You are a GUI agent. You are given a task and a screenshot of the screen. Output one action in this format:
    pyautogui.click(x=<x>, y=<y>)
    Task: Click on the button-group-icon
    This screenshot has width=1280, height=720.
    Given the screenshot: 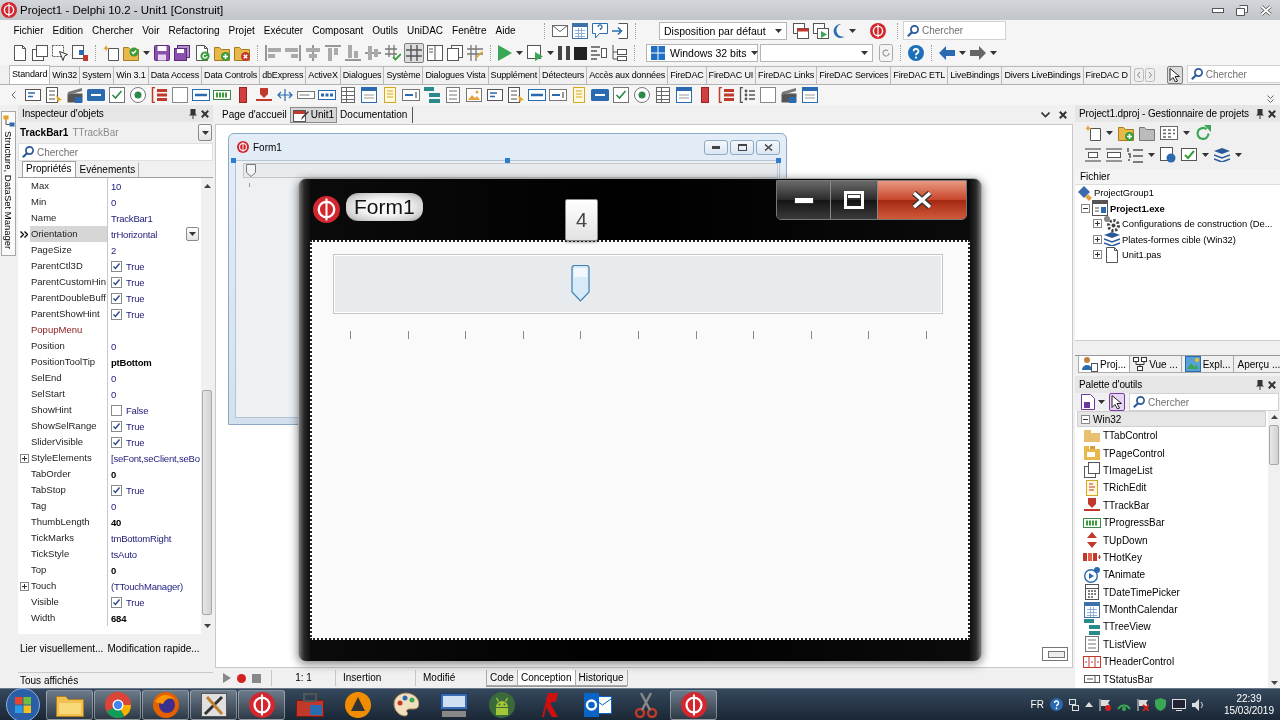 What is the action you would take?
    pyautogui.click(x=326, y=95)
    